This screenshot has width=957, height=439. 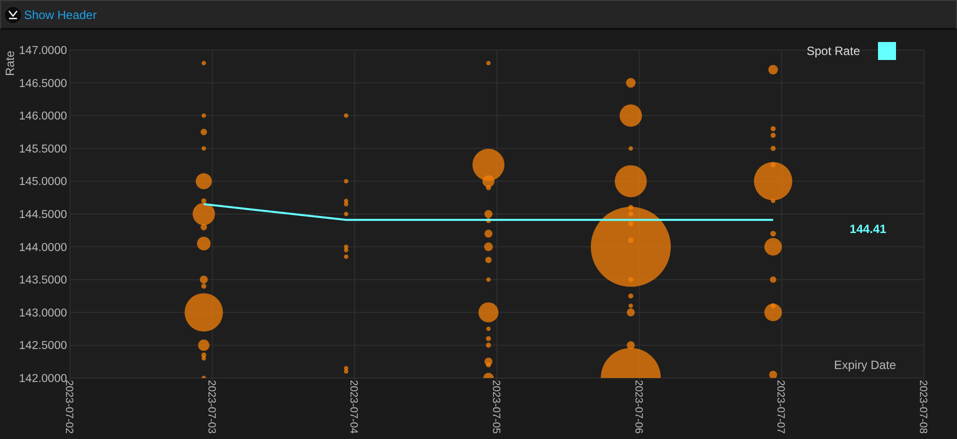 What do you see at coordinates (43, 313) in the screenshot?
I see `axis-tick-label: 143.0000` at bounding box center [43, 313].